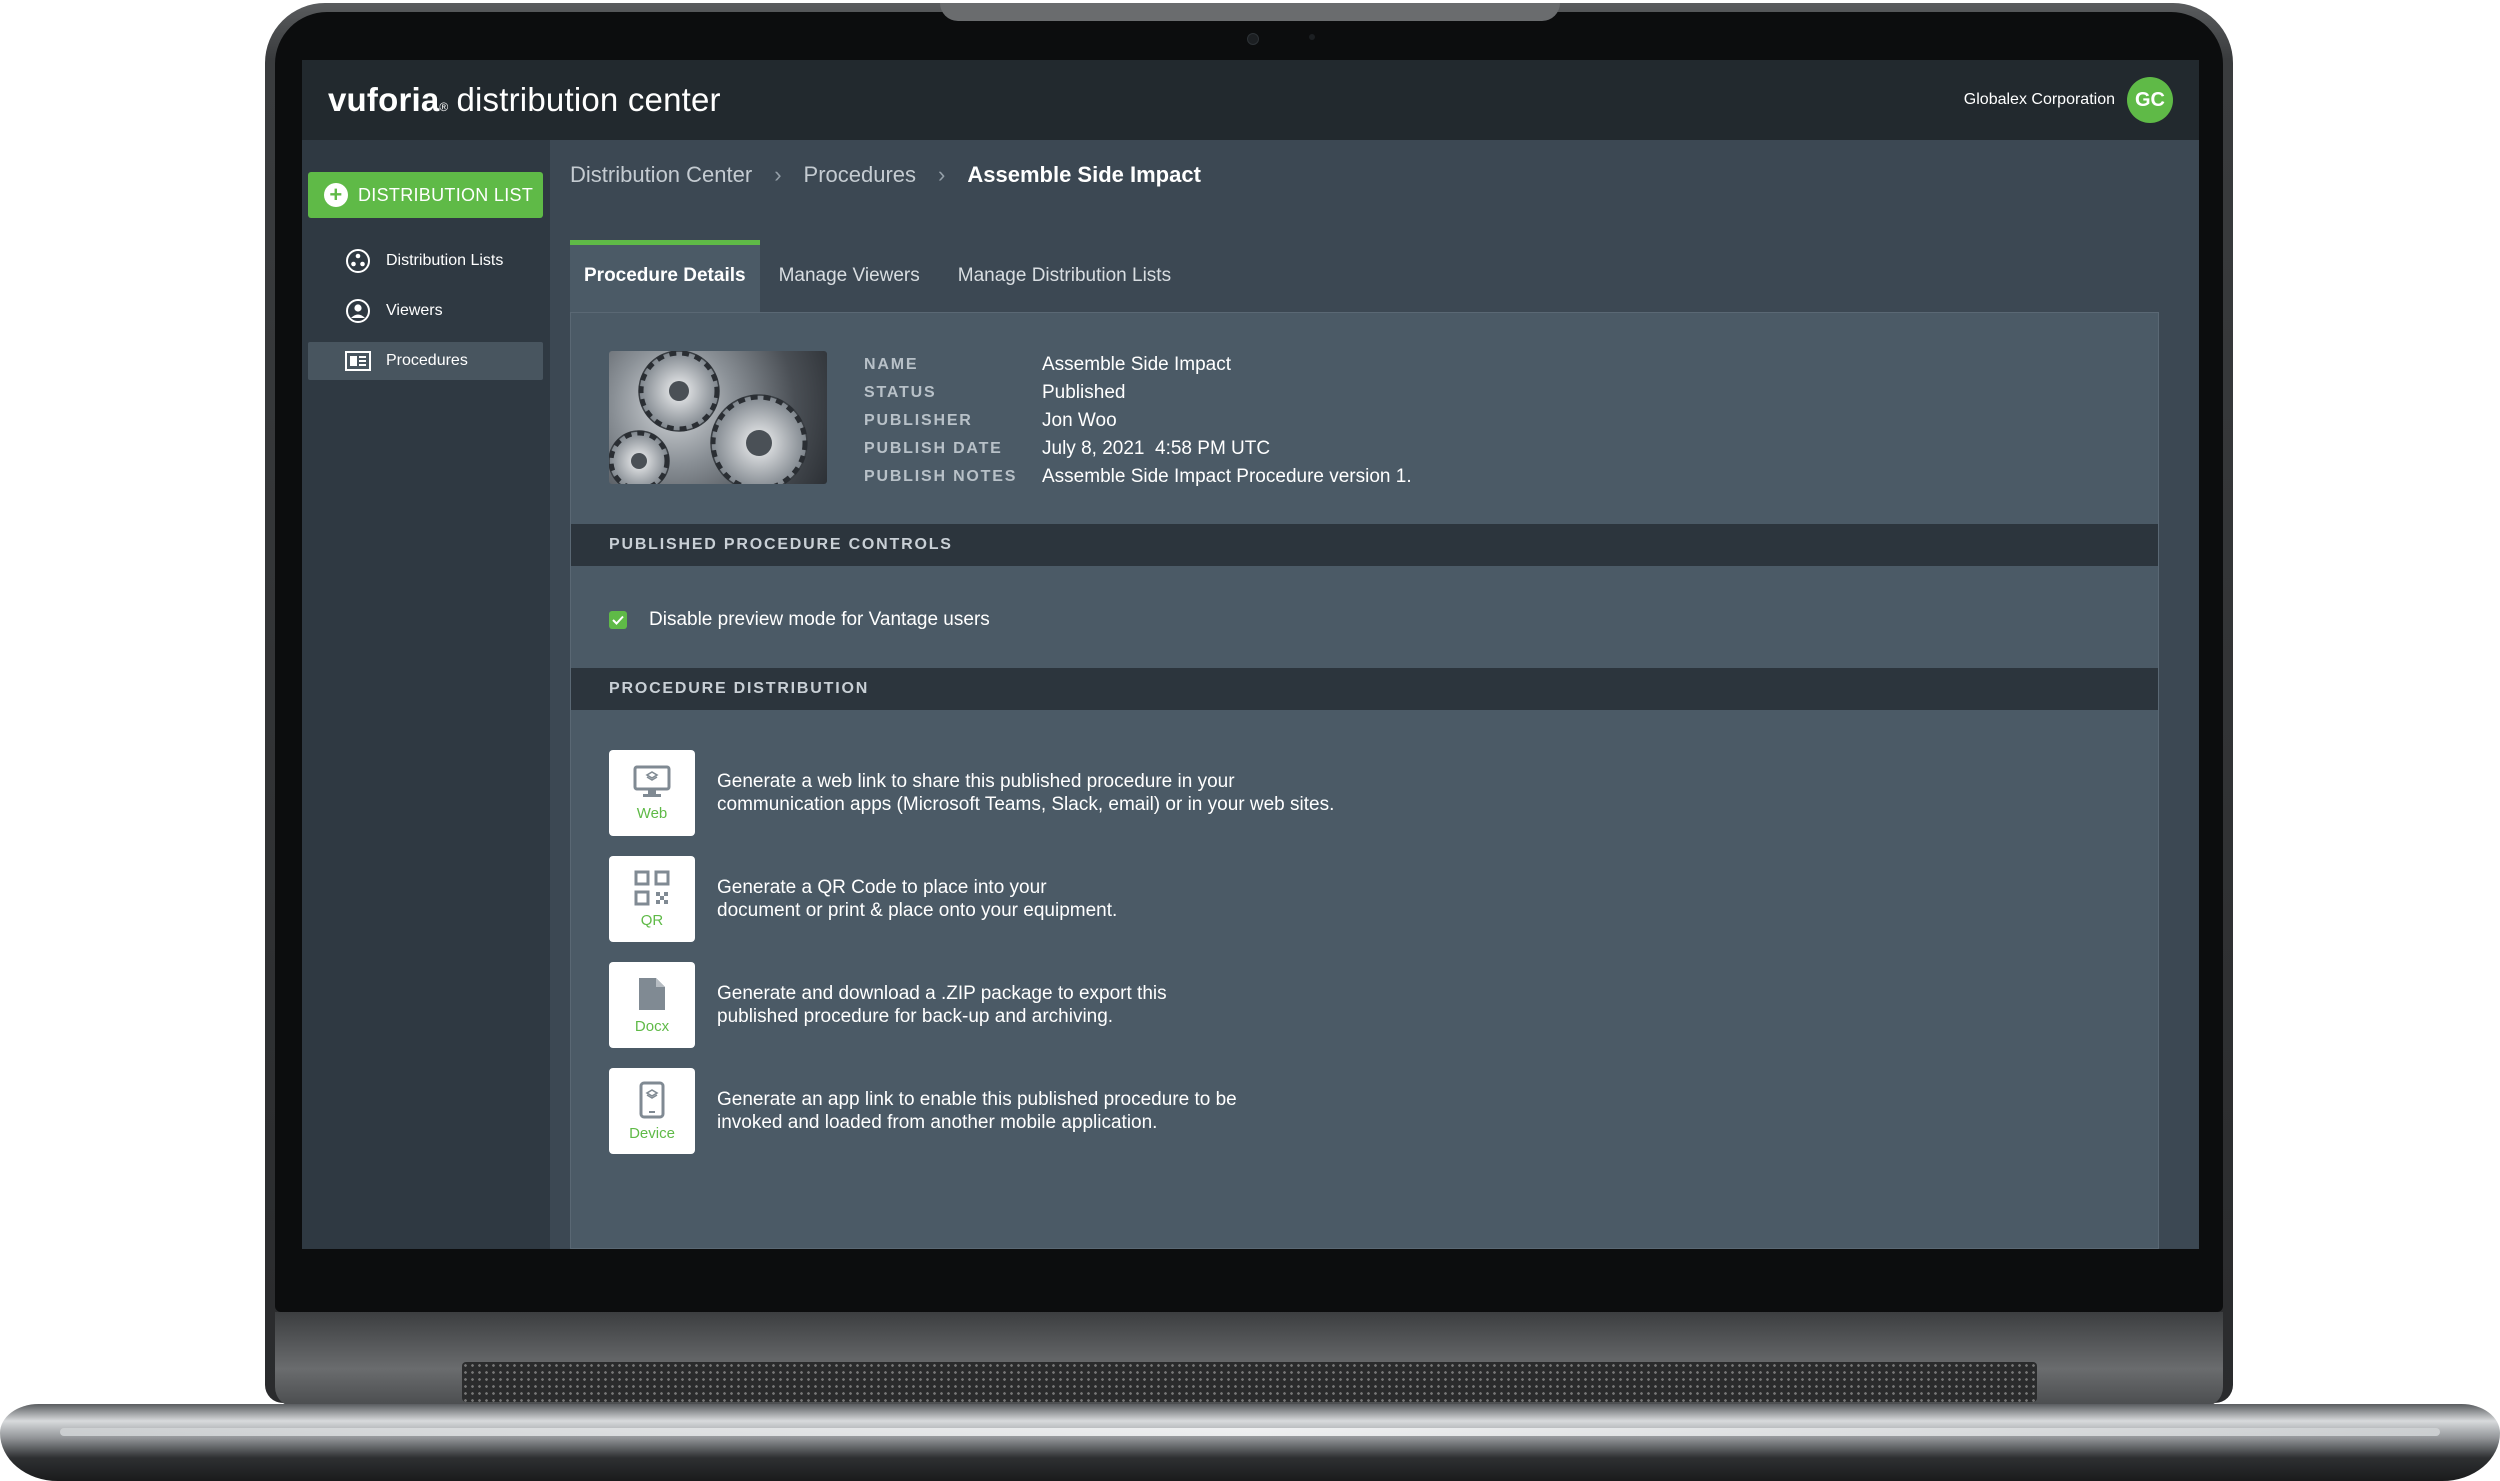  What do you see at coordinates (1253, 39) in the screenshot?
I see `camera-icon` at bounding box center [1253, 39].